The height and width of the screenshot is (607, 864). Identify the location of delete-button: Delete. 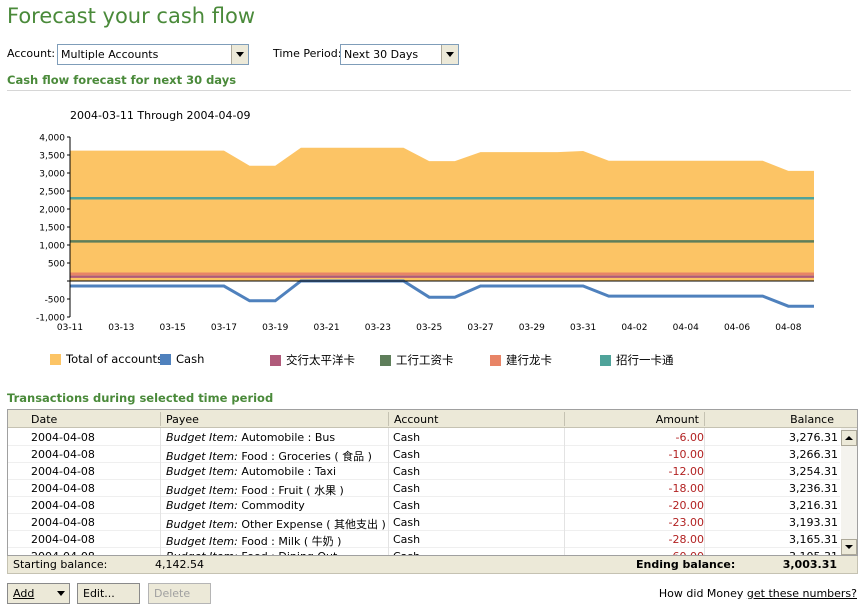
(179, 593).